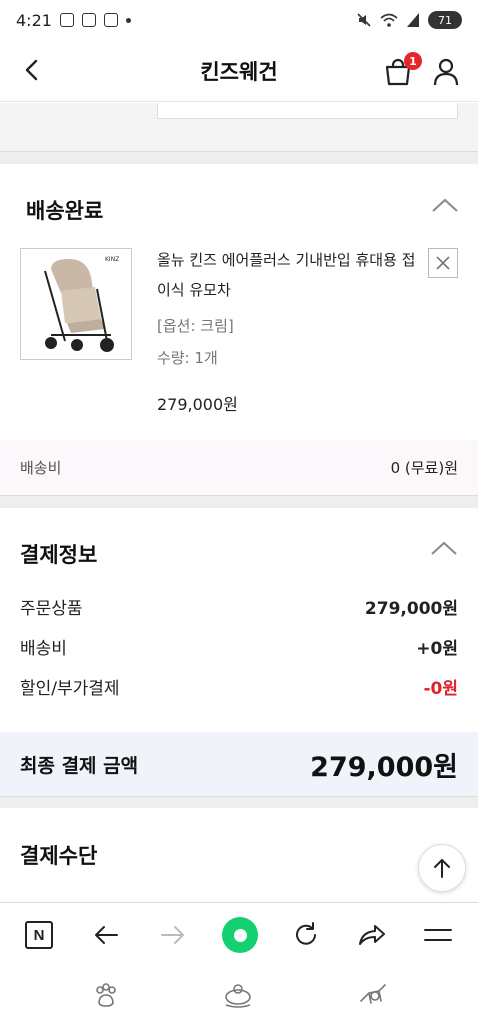 This screenshot has width=478, height=1024. I want to click on order-product-label: 주문상품, so click(51, 609).